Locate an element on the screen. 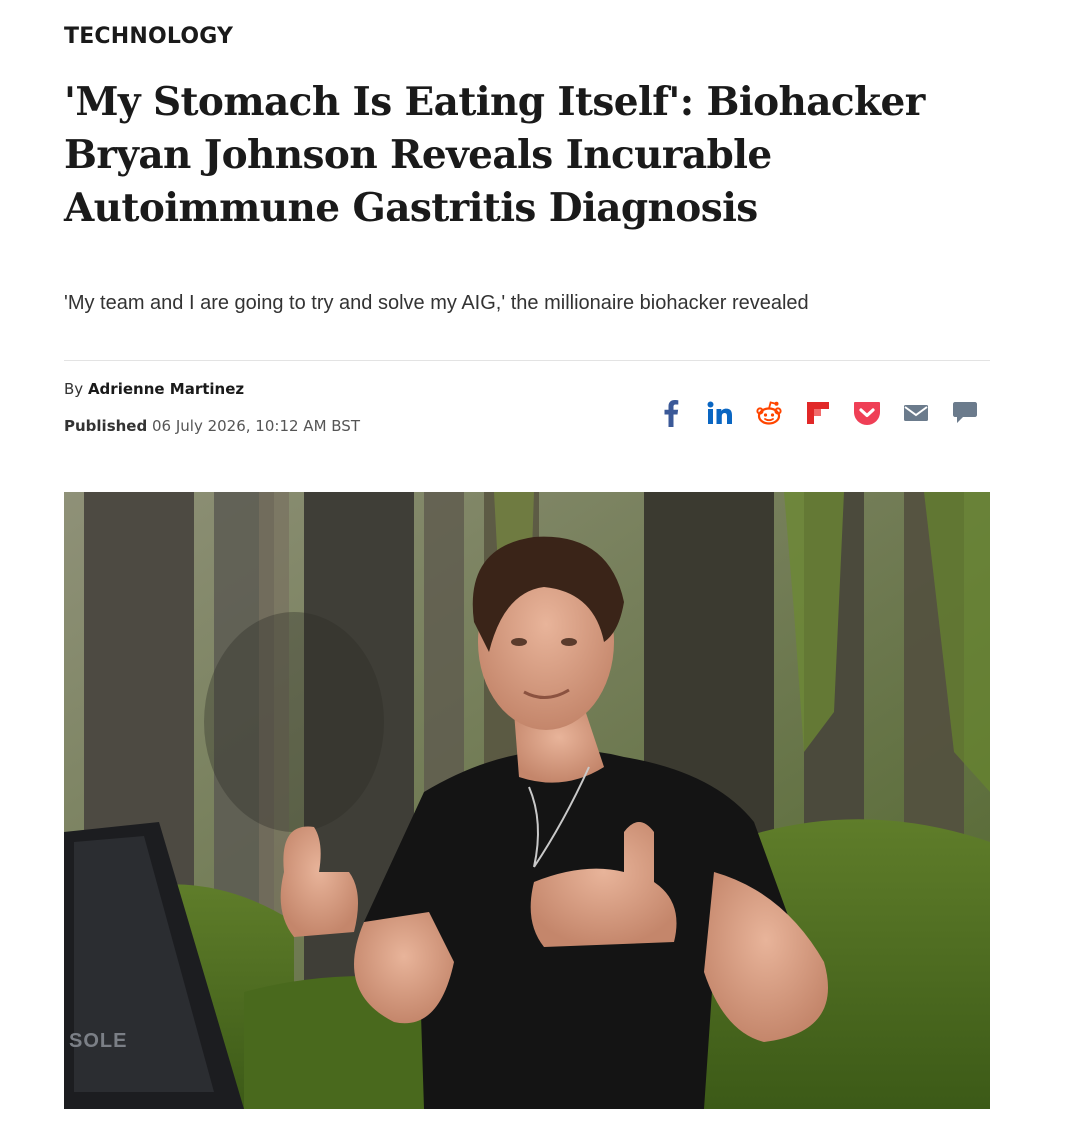  published-label: Published is located at coordinates (106, 426).